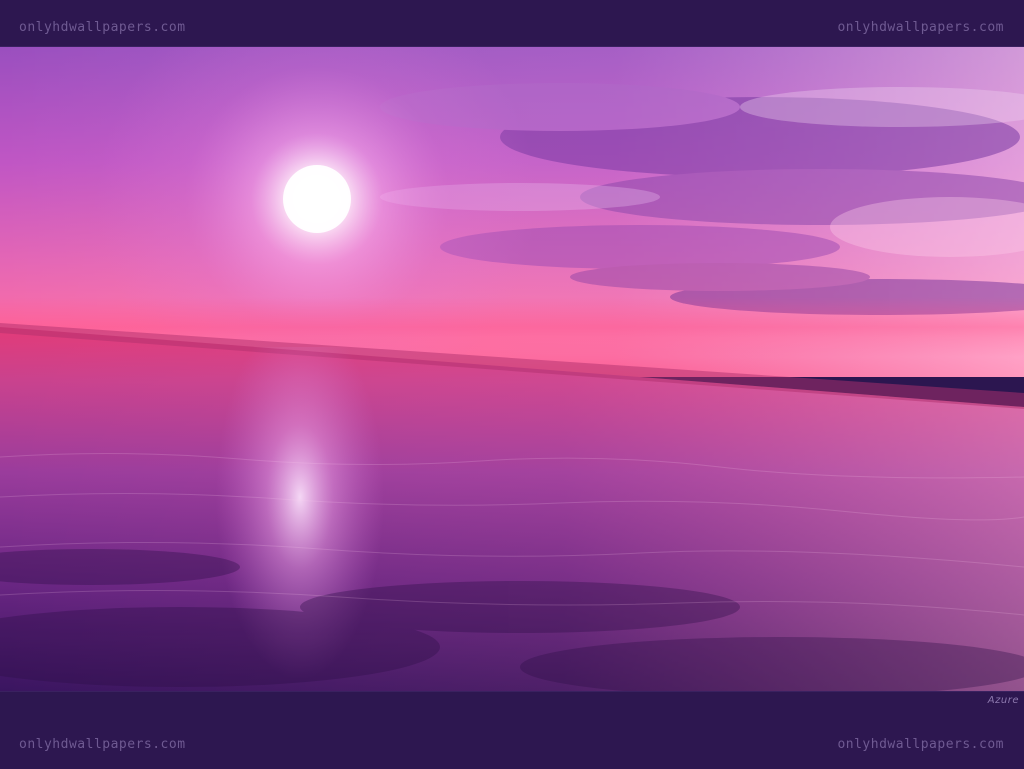 Image resolution: width=1024 pixels, height=769 pixels. What do you see at coordinates (102, 744) in the screenshot?
I see `watermark-bottom-left: onlyhdwallpapers.com` at bounding box center [102, 744].